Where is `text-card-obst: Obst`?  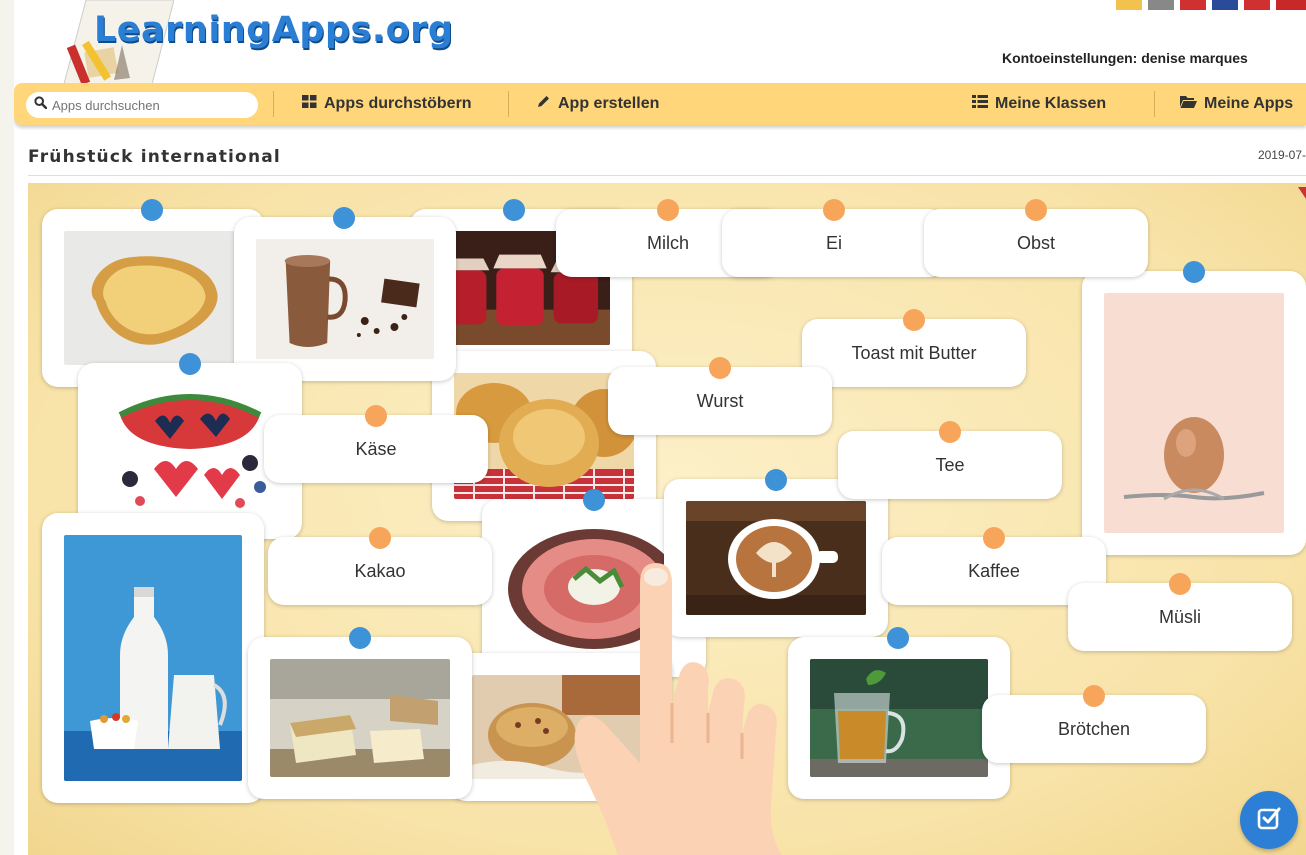
text-card-obst: Obst is located at coordinates (1036, 238).